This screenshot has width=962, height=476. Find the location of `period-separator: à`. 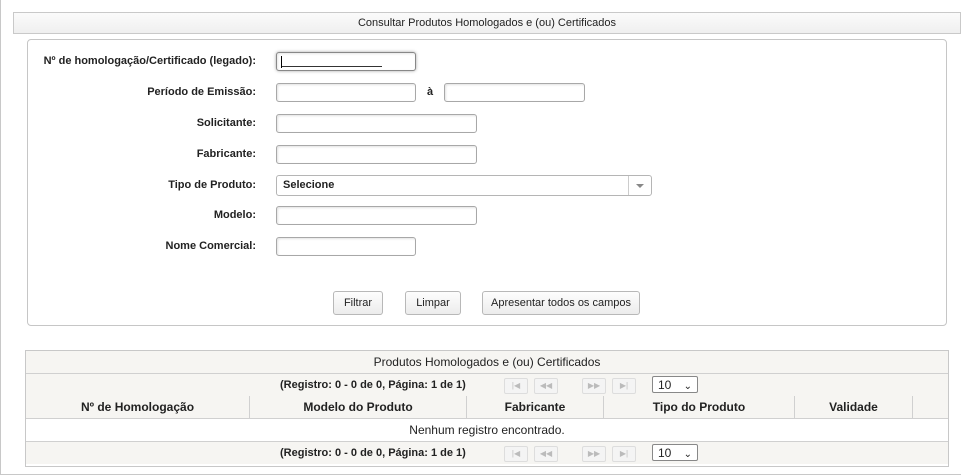

period-separator: à is located at coordinates (430, 92).